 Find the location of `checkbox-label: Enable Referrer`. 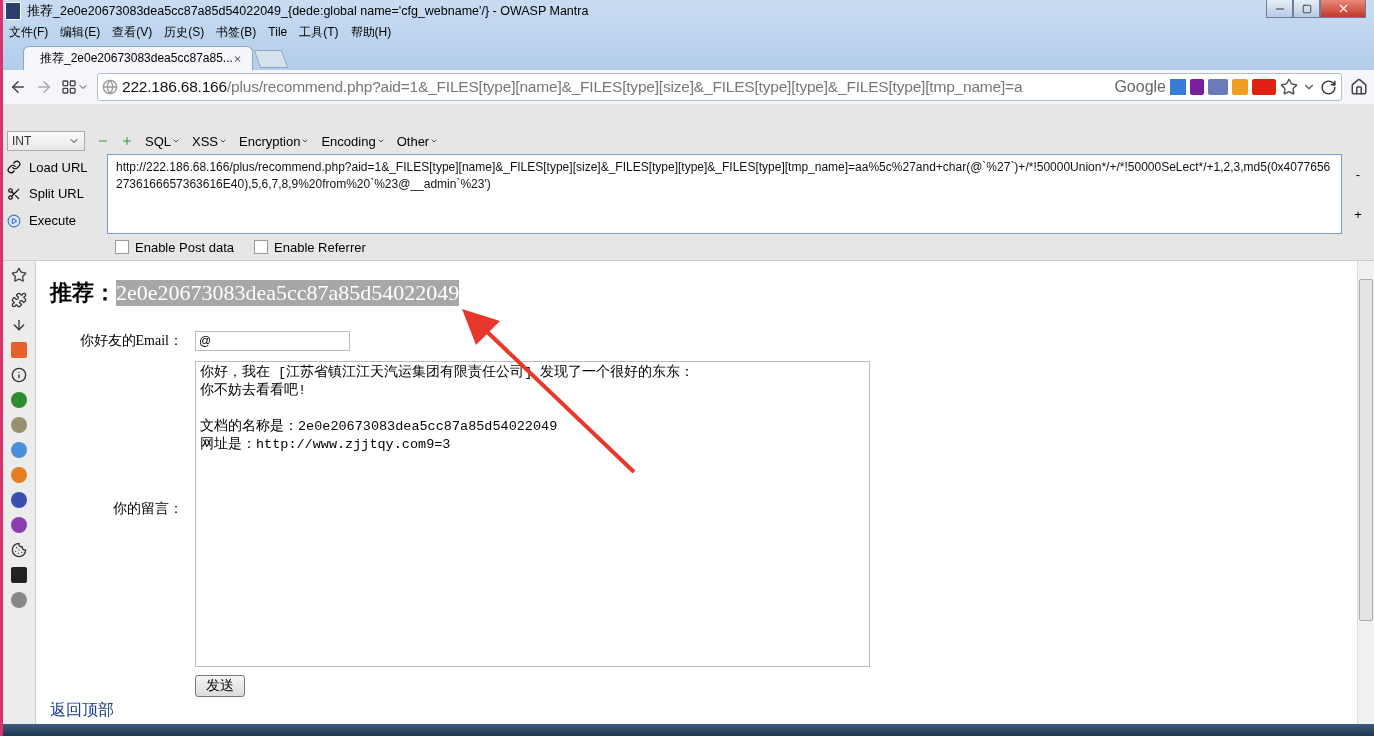

checkbox-label: Enable Referrer is located at coordinates (320, 247).